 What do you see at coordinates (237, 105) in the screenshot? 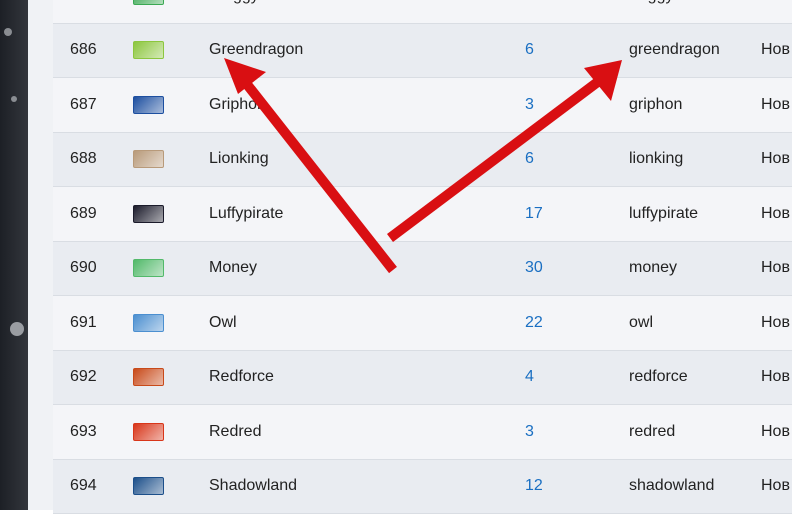
I see `smile-name: Griphon` at bounding box center [237, 105].